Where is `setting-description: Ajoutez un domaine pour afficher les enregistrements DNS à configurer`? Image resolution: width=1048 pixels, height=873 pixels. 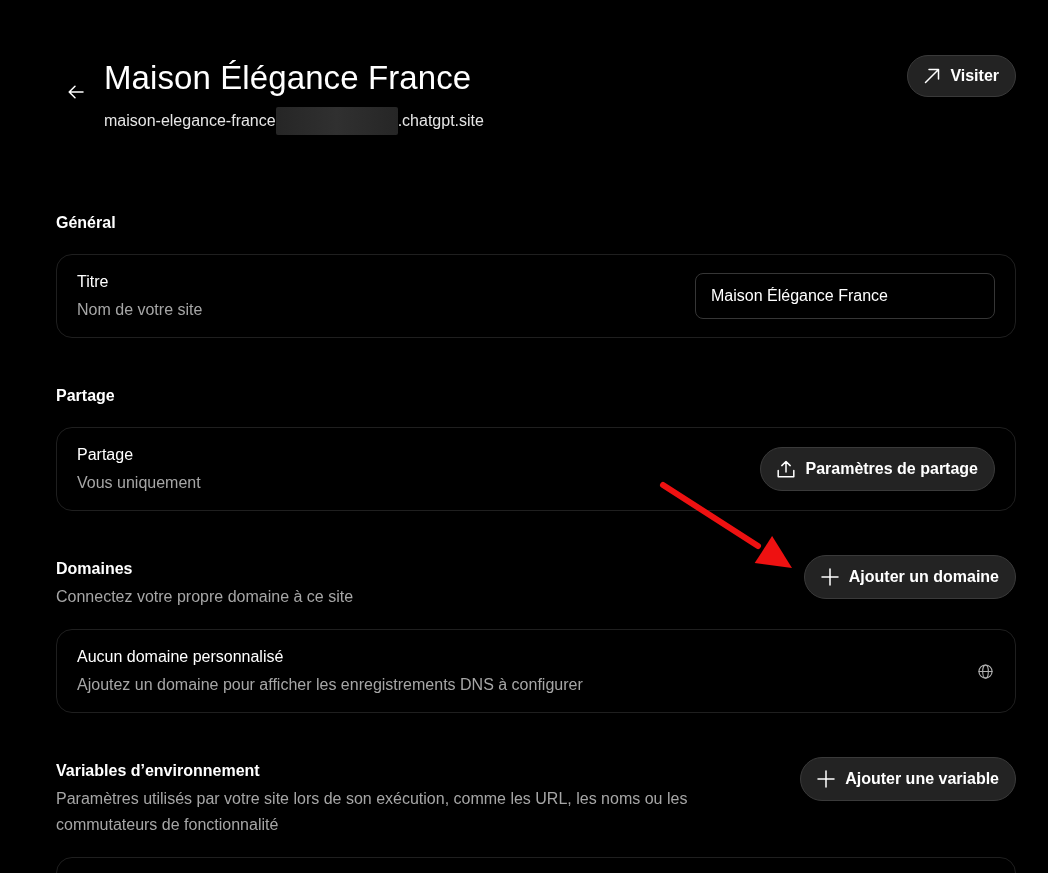 setting-description: Ajoutez un domaine pour afficher les enregistrements DNS à configurer is located at coordinates (330, 685).